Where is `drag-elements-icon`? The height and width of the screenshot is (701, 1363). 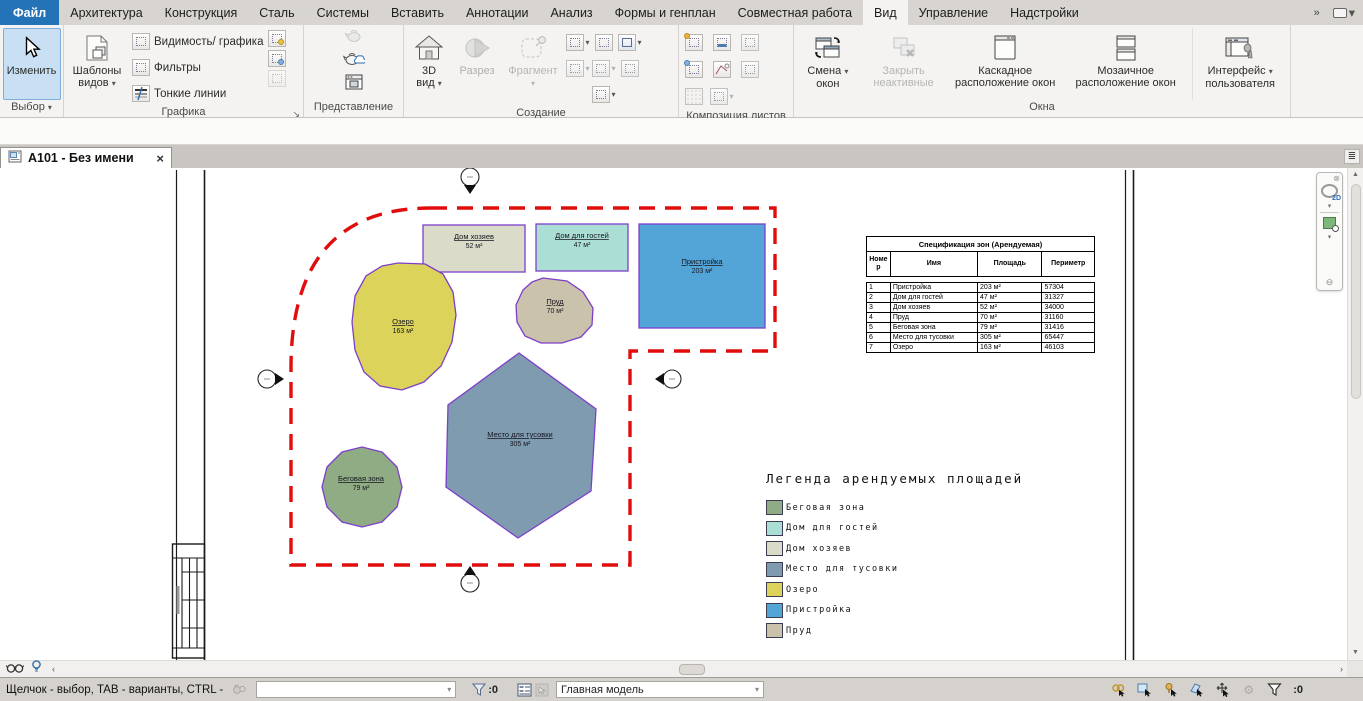
drag-elements-icon is located at coordinates (1222, 690).